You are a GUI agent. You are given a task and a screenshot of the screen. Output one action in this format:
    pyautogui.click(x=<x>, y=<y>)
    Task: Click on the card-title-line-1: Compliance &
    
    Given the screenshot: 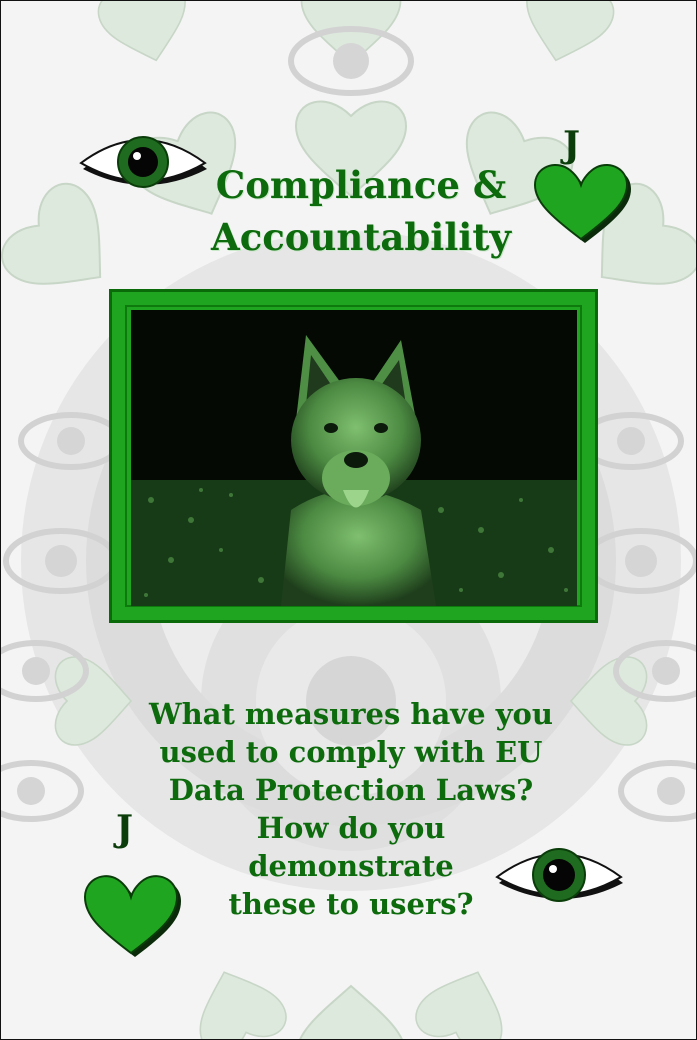 What is the action you would take?
    pyautogui.click(x=361, y=185)
    